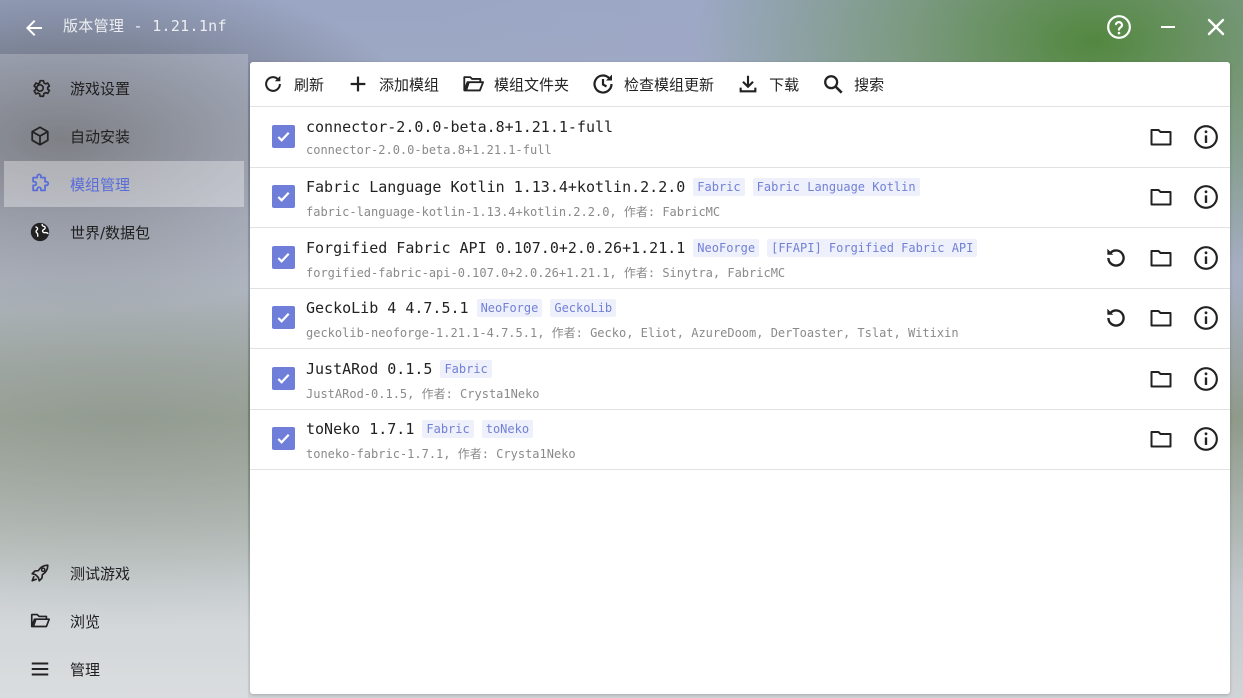  Describe the element at coordinates (273, 84) in the screenshot. I see `refresh-icon` at that location.